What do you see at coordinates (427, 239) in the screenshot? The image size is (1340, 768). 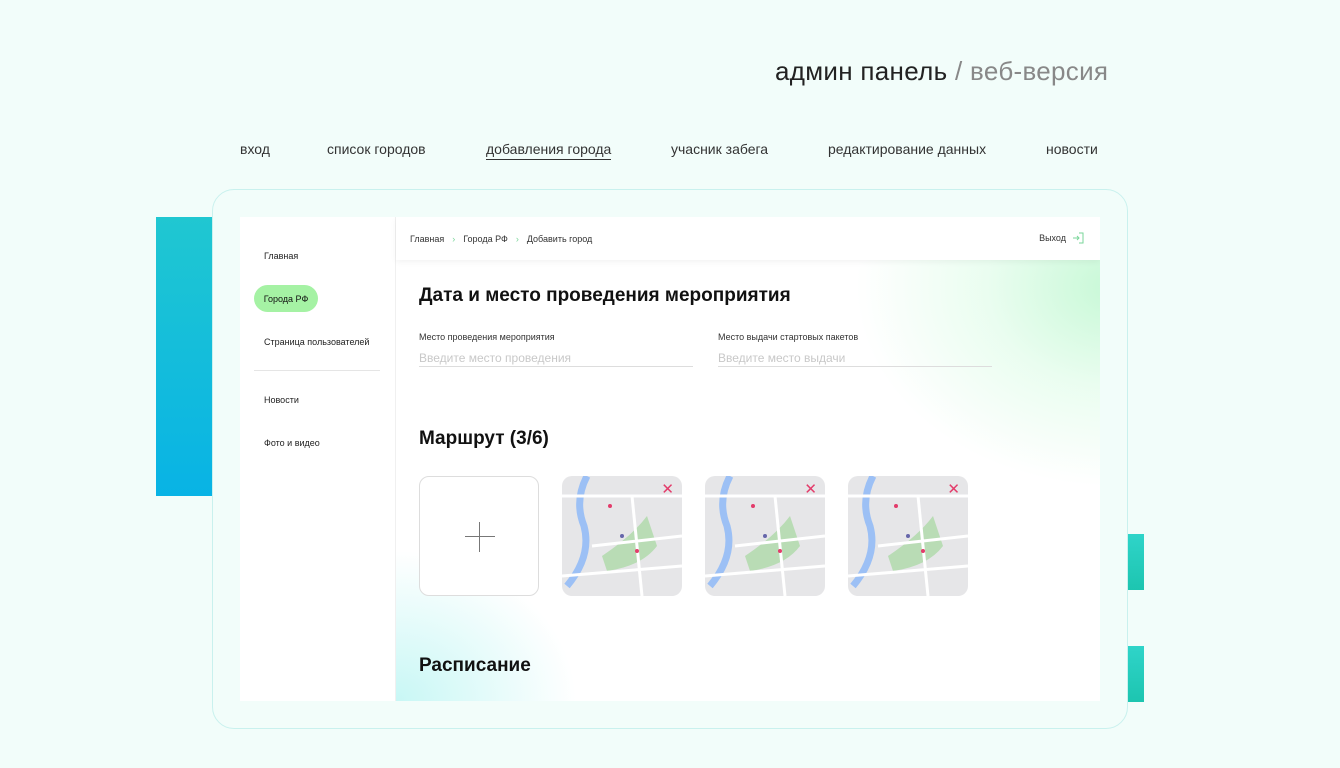 I see `breadcrumb-home: Главная` at bounding box center [427, 239].